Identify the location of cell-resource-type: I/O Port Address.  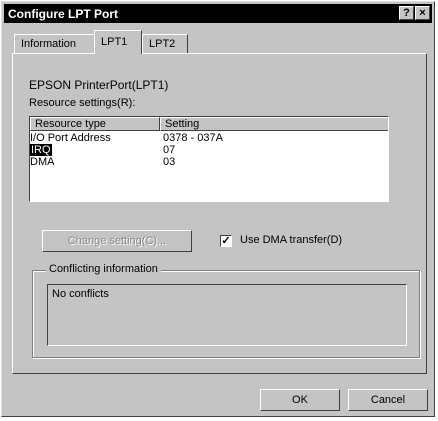
(70, 138).